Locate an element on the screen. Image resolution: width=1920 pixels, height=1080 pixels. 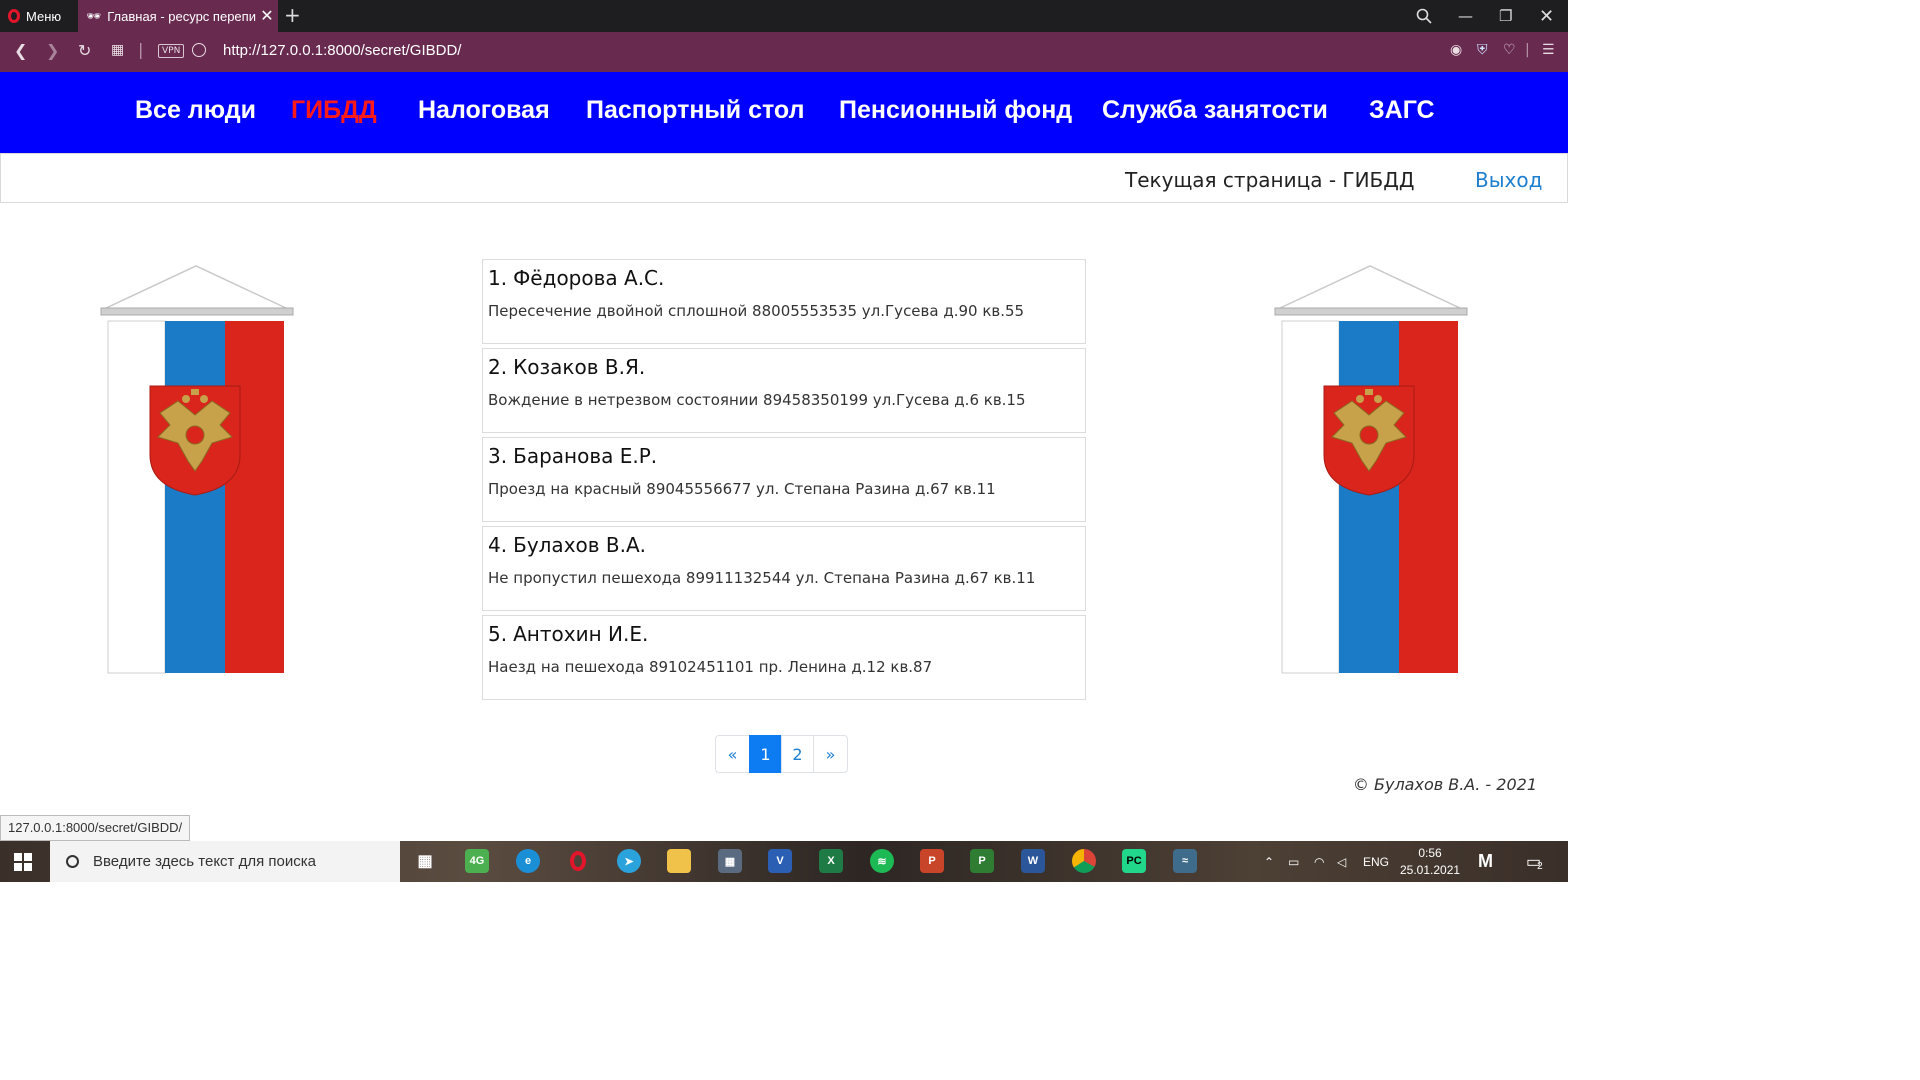
record-name: 5. Антохин И.Е. is located at coordinates (568, 634).